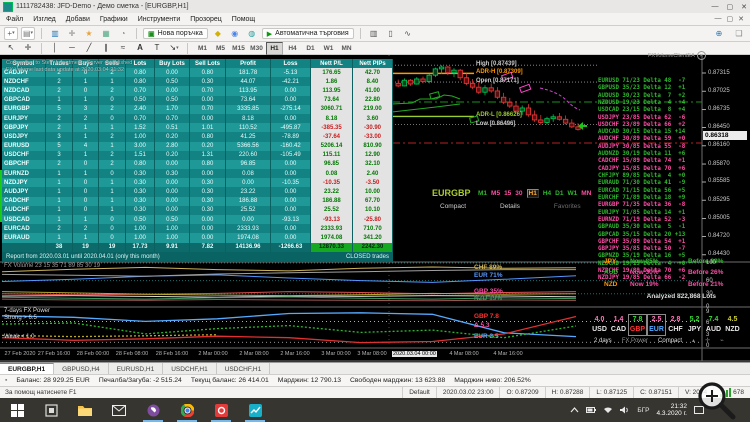 Image resolution: width=750 pixels, height=422 pixels. Describe the element at coordinates (641, 198) in the screenshot. I see `symbol-switch-item: EURCHF 71/89 Delta 18 +9` at that location.